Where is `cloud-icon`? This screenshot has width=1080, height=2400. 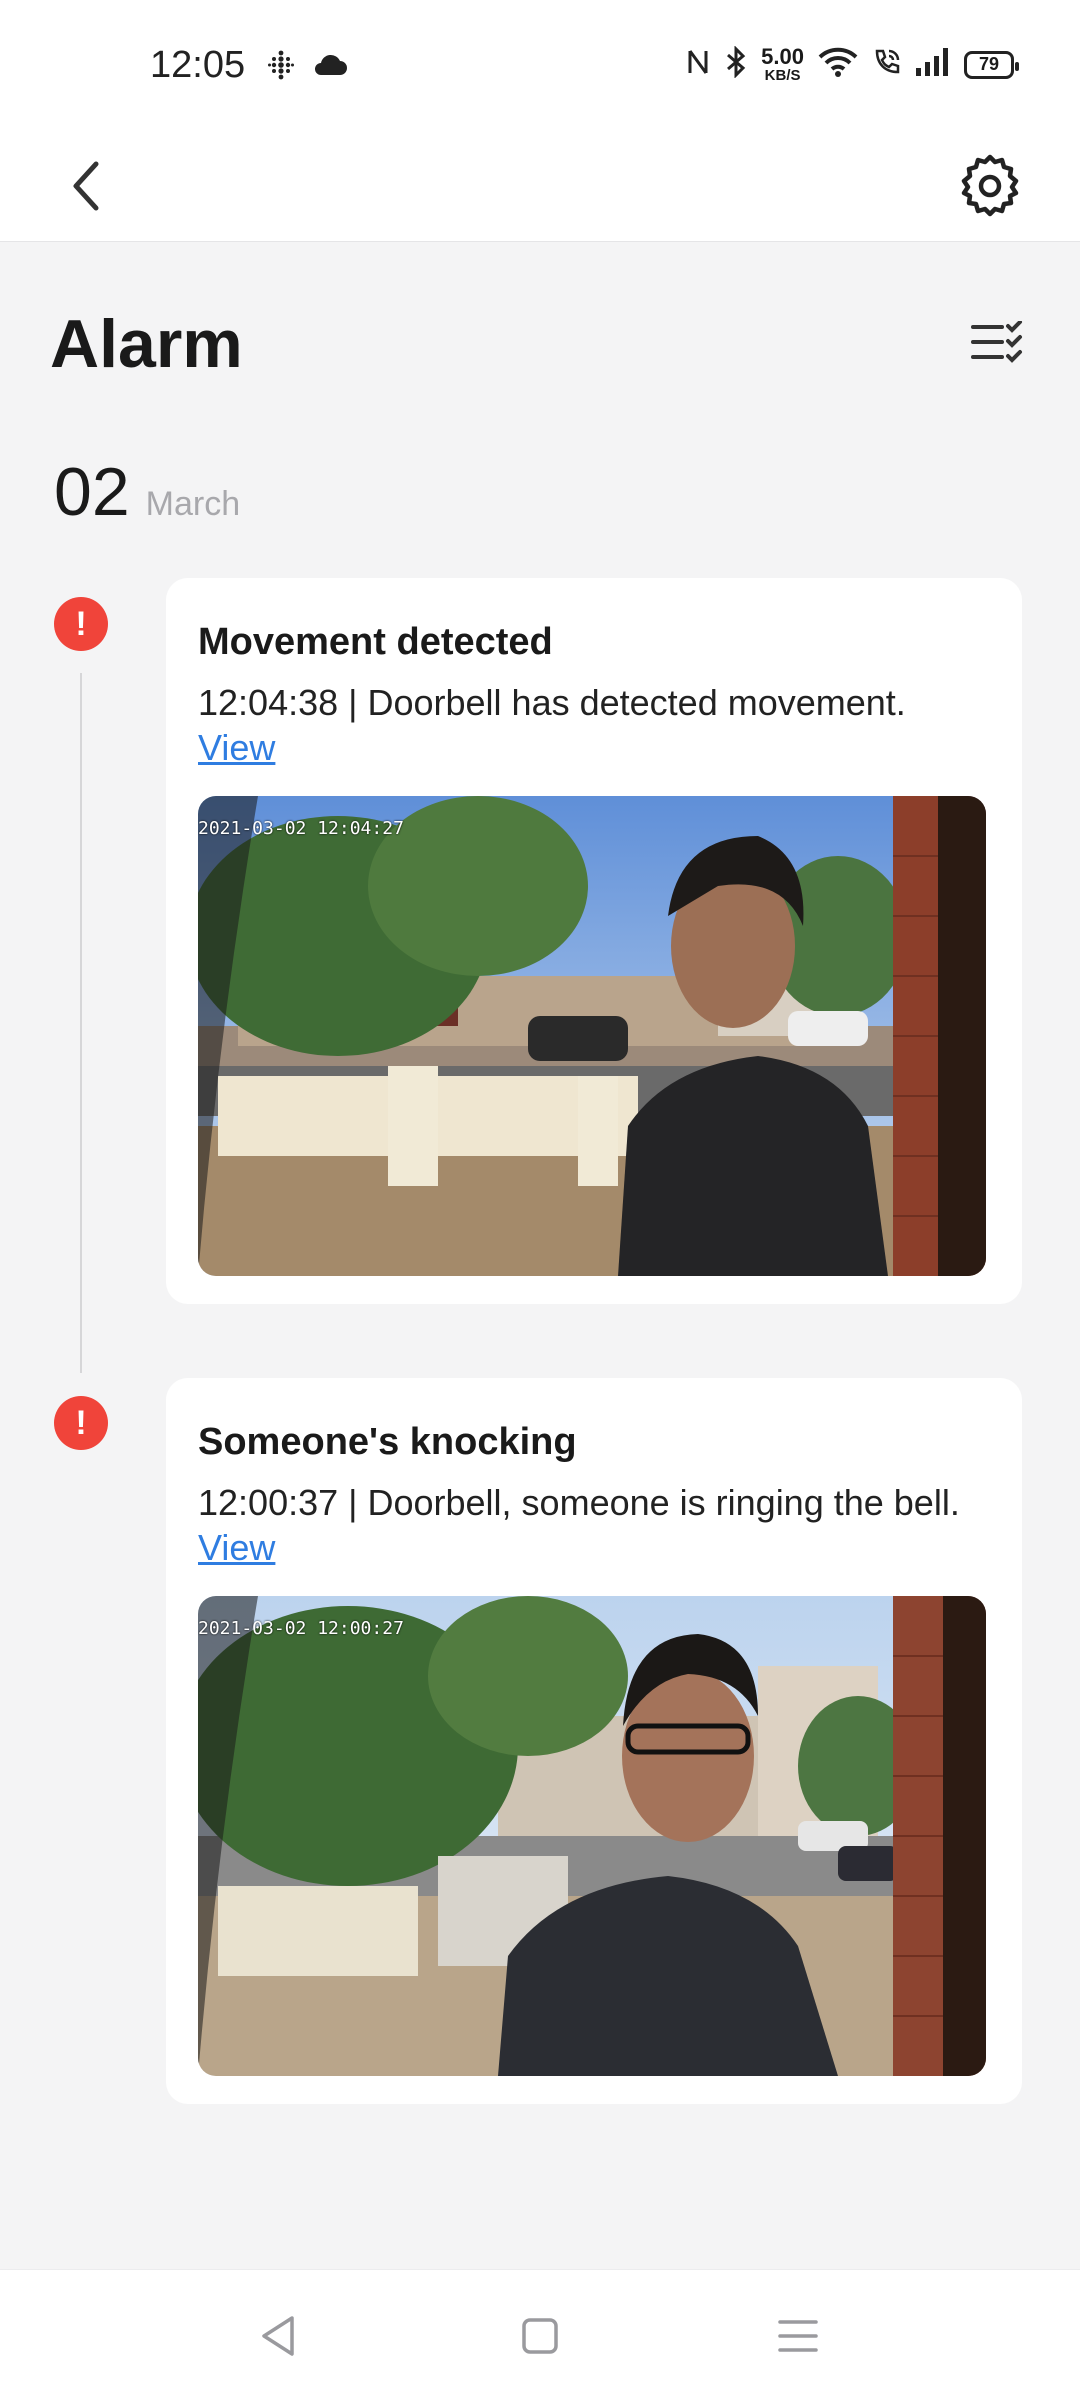 cloud-icon is located at coordinates (330, 67).